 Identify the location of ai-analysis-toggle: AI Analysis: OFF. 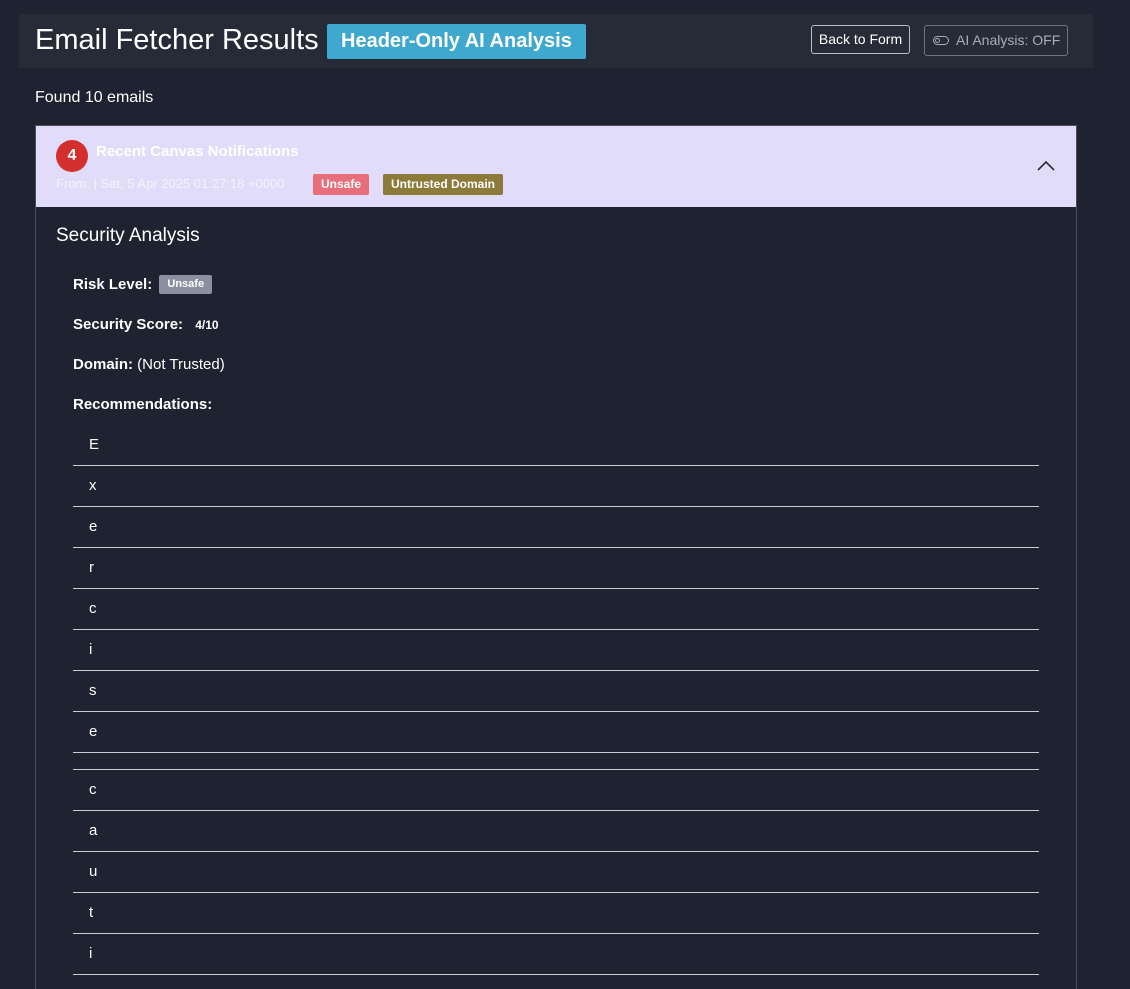
(996, 40).